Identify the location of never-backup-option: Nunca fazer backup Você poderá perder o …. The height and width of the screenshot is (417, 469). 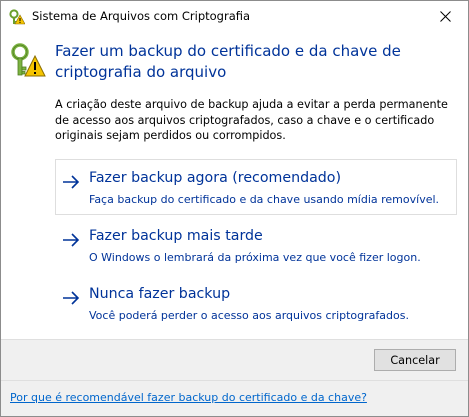
(256, 303).